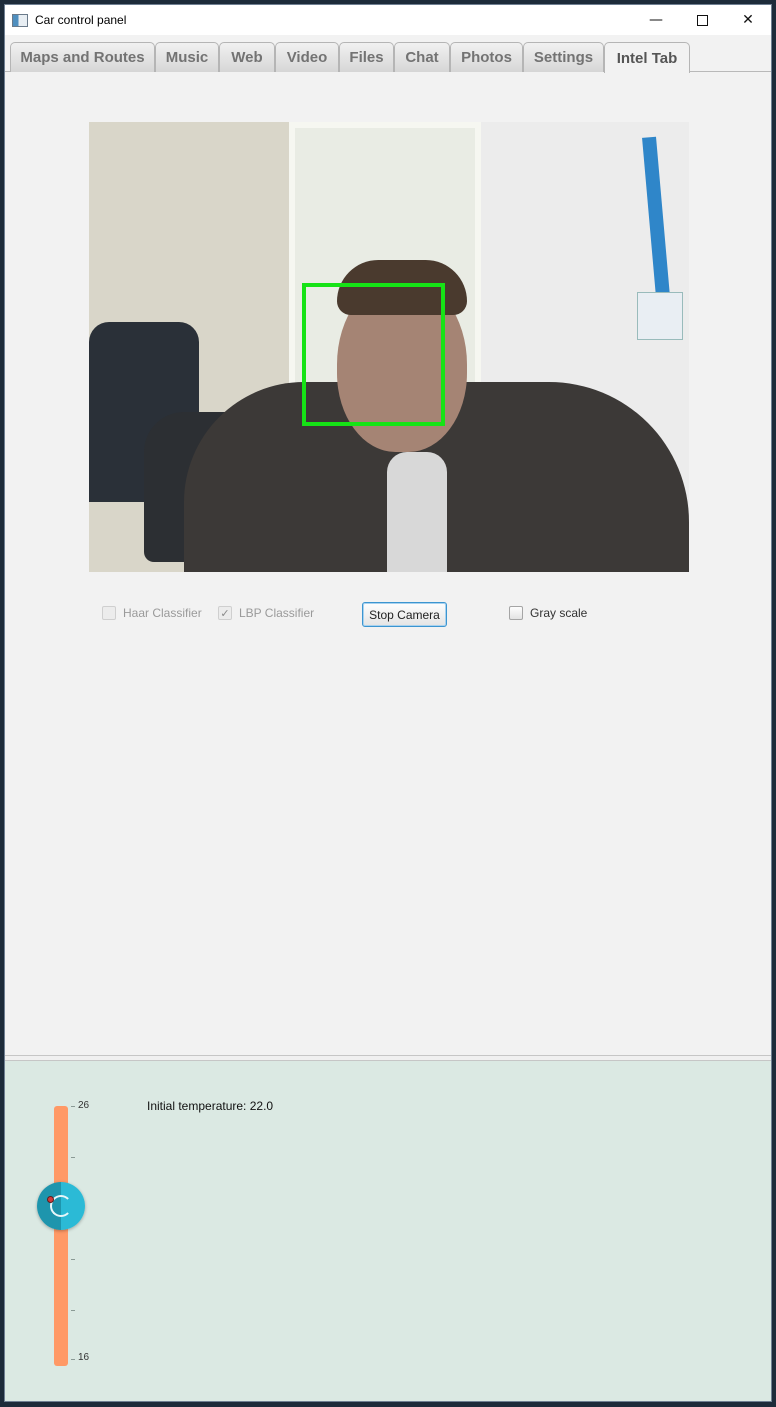 The image size is (776, 1407). I want to click on title-bar: Car control panel — ✕, so click(388, 20).